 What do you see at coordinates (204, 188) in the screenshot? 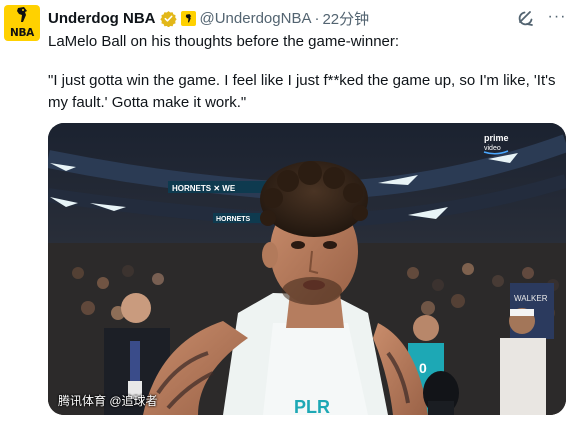
I see `arena-banner-1: HORNETS ✕ WE` at bounding box center [204, 188].